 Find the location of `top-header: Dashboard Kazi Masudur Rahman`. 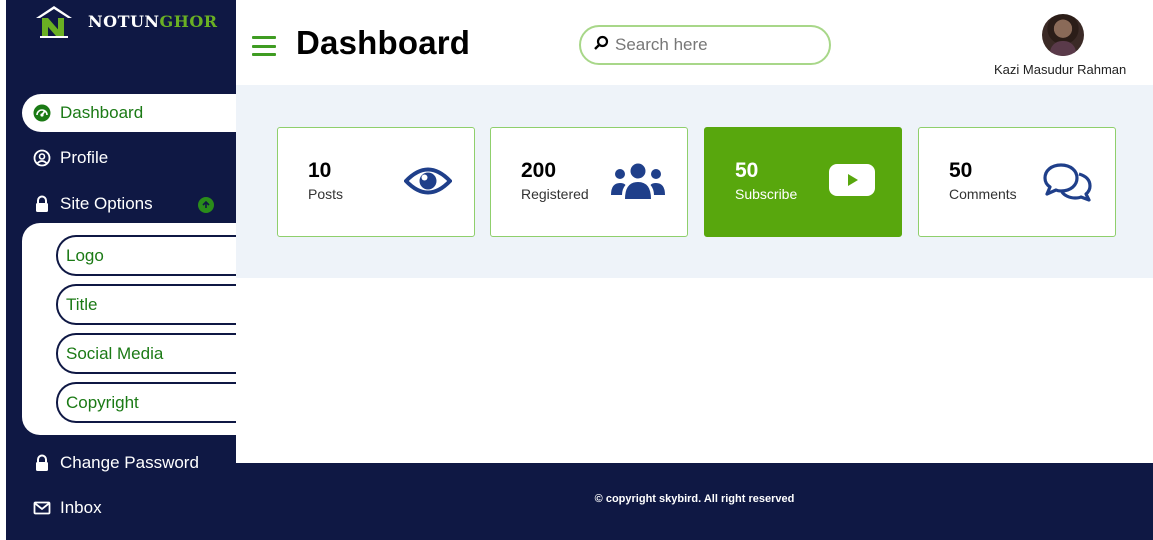

top-header: Dashboard Kazi Masudur Rahman is located at coordinates (694, 42).